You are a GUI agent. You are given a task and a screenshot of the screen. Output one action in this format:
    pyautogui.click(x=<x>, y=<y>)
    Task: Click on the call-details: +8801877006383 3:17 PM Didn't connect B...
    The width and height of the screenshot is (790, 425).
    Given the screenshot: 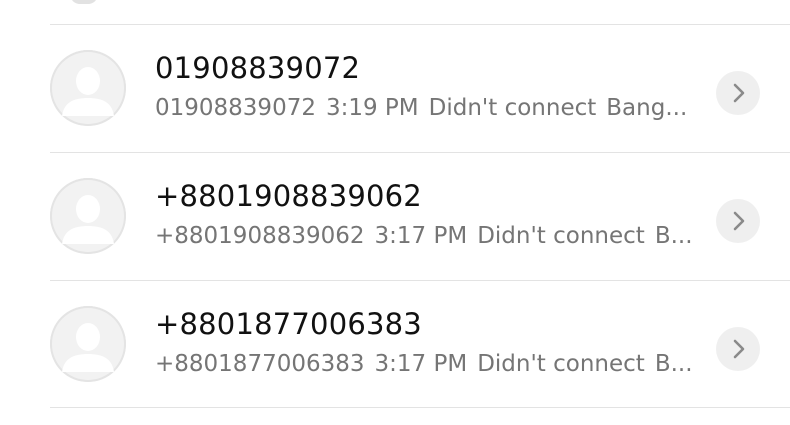 What is the action you would take?
    pyautogui.click(x=424, y=364)
    